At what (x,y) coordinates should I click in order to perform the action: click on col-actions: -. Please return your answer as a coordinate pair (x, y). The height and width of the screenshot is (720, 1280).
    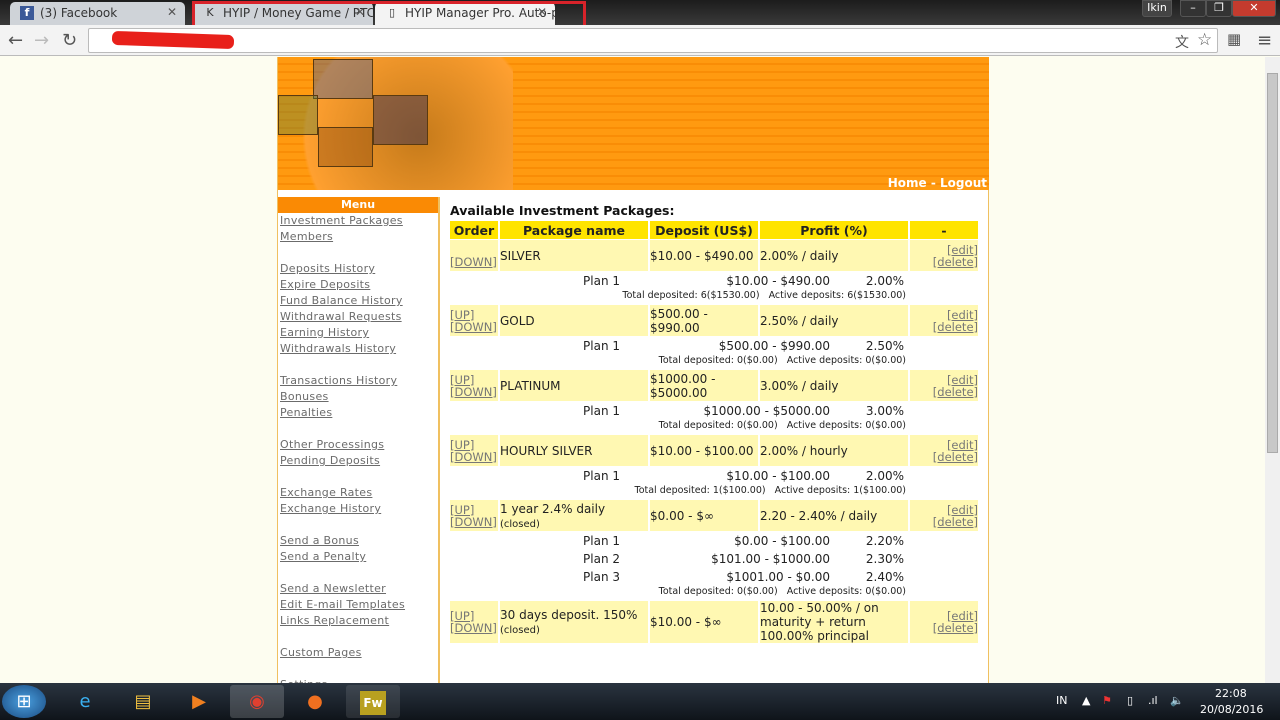
    Looking at the image, I should click on (944, 230).